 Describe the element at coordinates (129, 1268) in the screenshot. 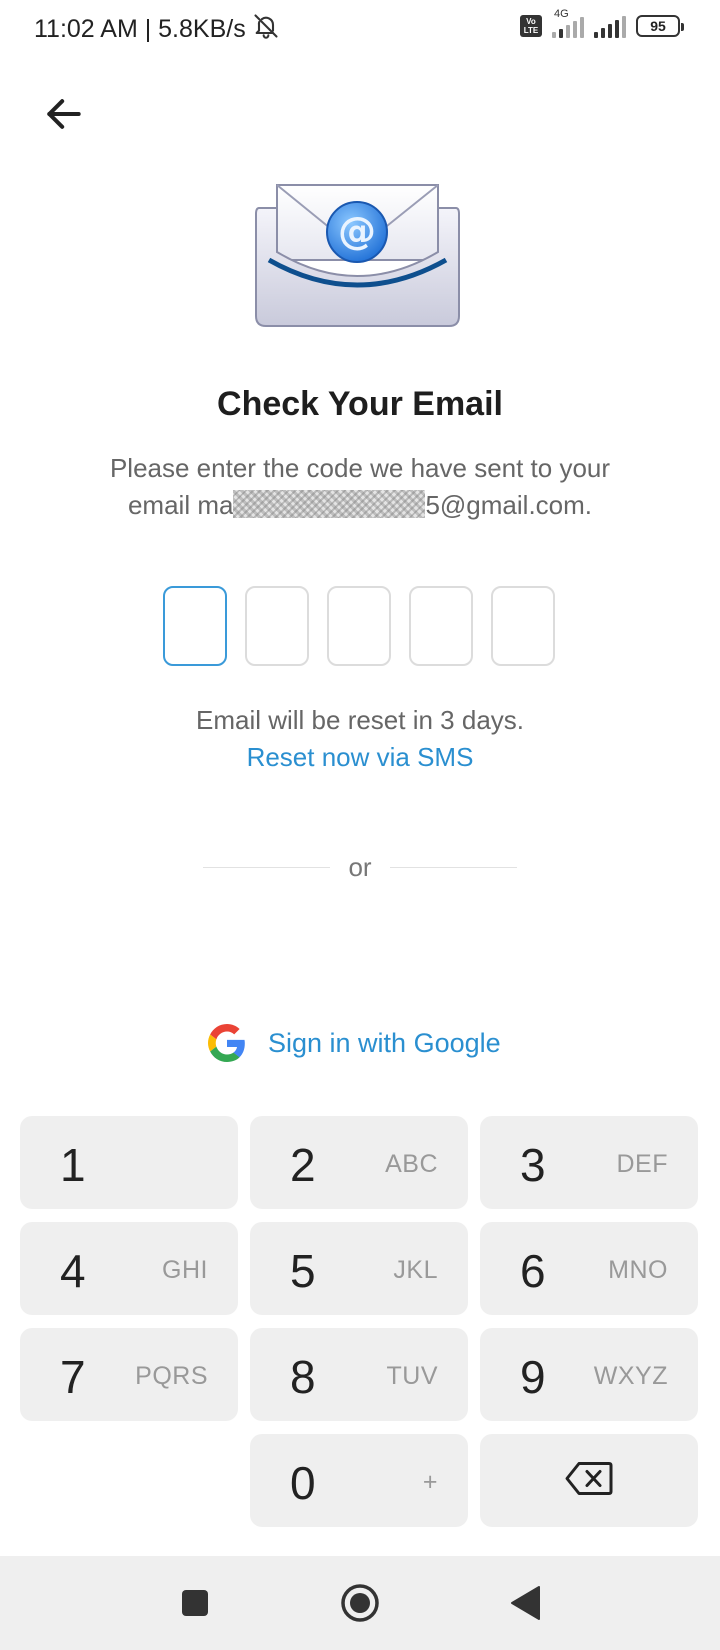

I see `key-4: 4 GHI` at that location.